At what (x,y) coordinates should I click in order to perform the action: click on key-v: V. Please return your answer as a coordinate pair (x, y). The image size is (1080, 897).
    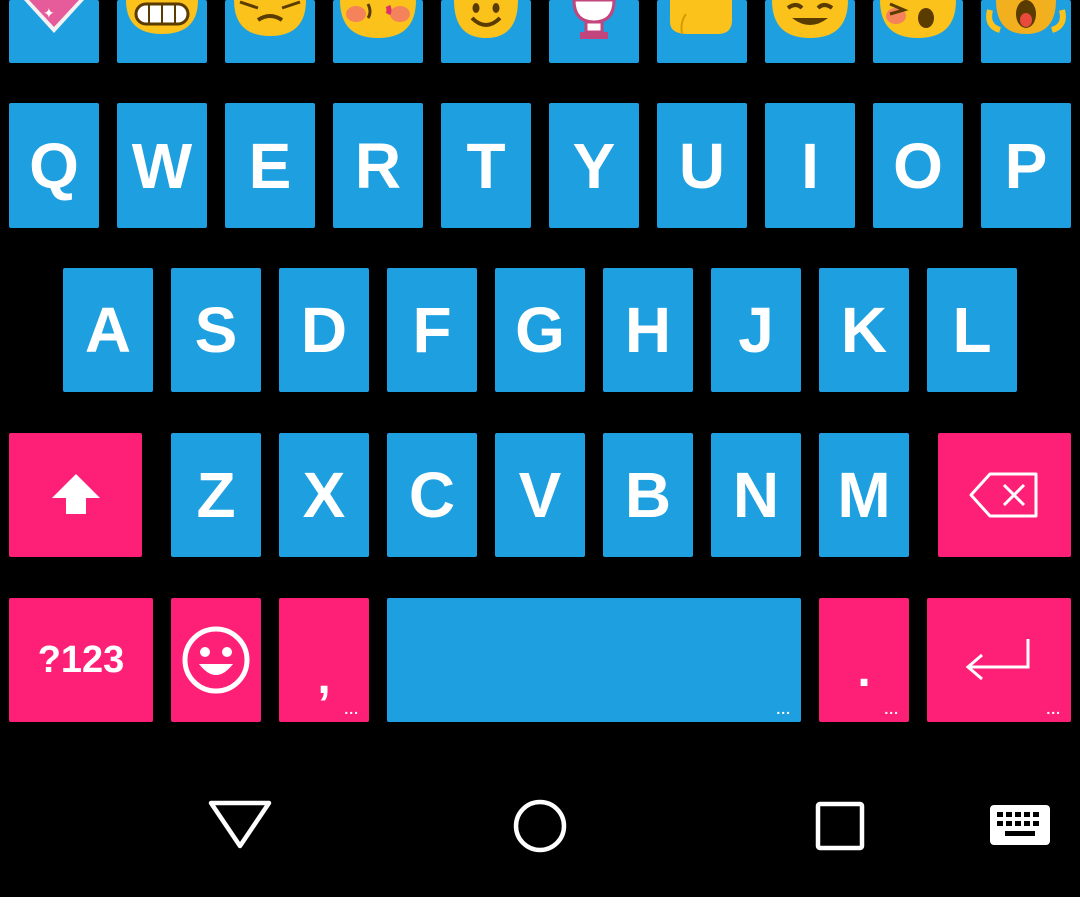
    Looking at the image, I should click on (540, 495).